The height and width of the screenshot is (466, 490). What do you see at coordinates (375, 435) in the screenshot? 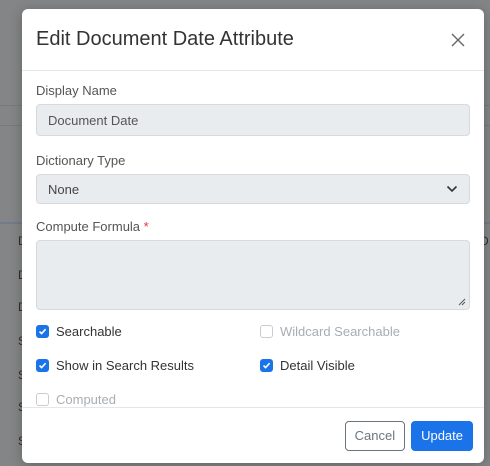
I see `cancel-button: Cancel` at bounding box center [375, 435].